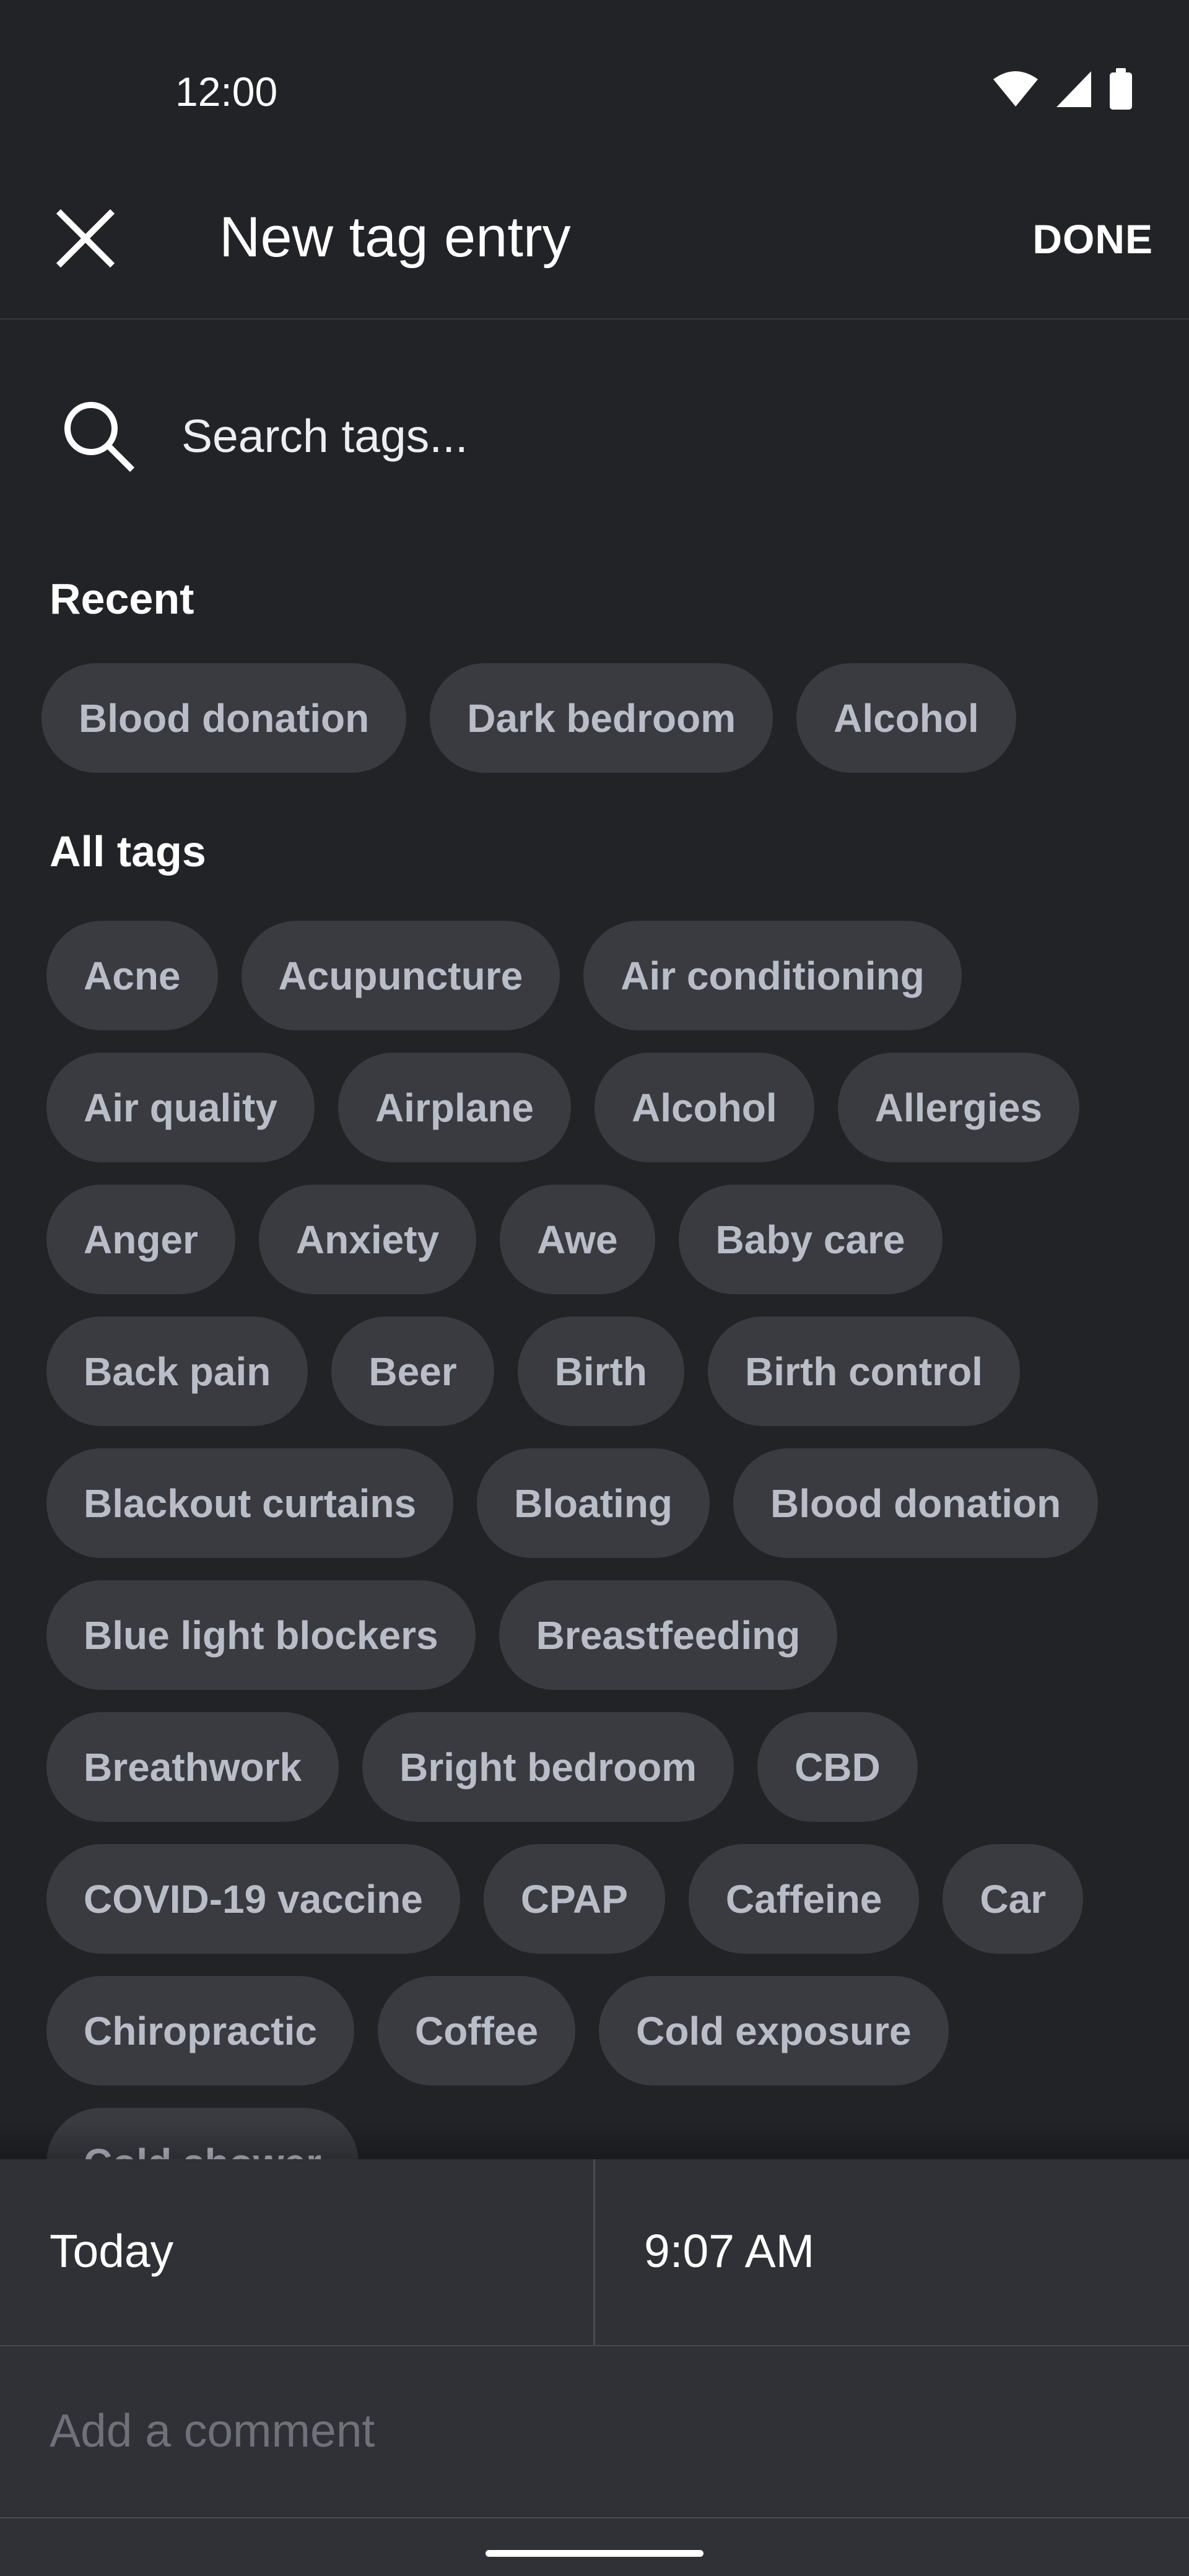 The height and width of the screenshot is (2576, 1189). Describe the element at coordinates (99, 436) in the screenshot. I see `search-icon` at that location.